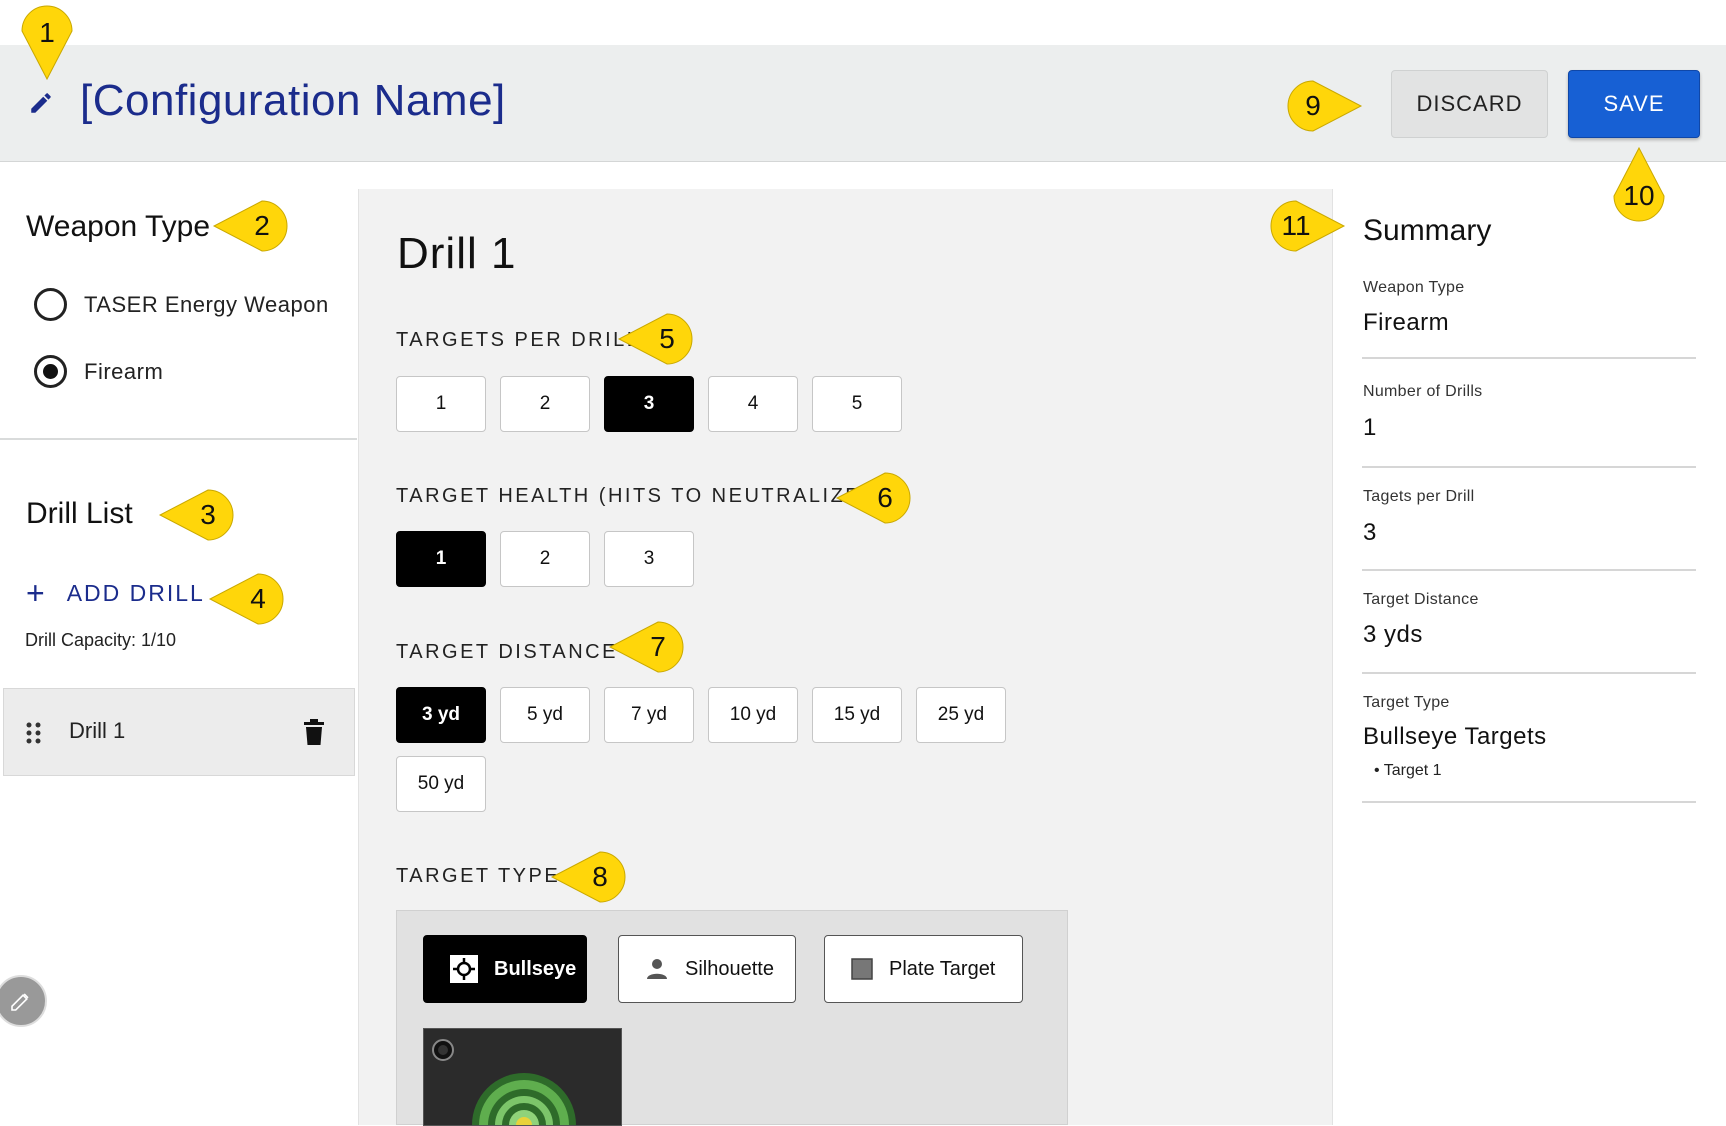 This screenshot has width=1726, height=1126. Describe the element at coordinates (507, 652) in the screenshot. I see `target-distance-label: TARGET DISTANCE` at that location.